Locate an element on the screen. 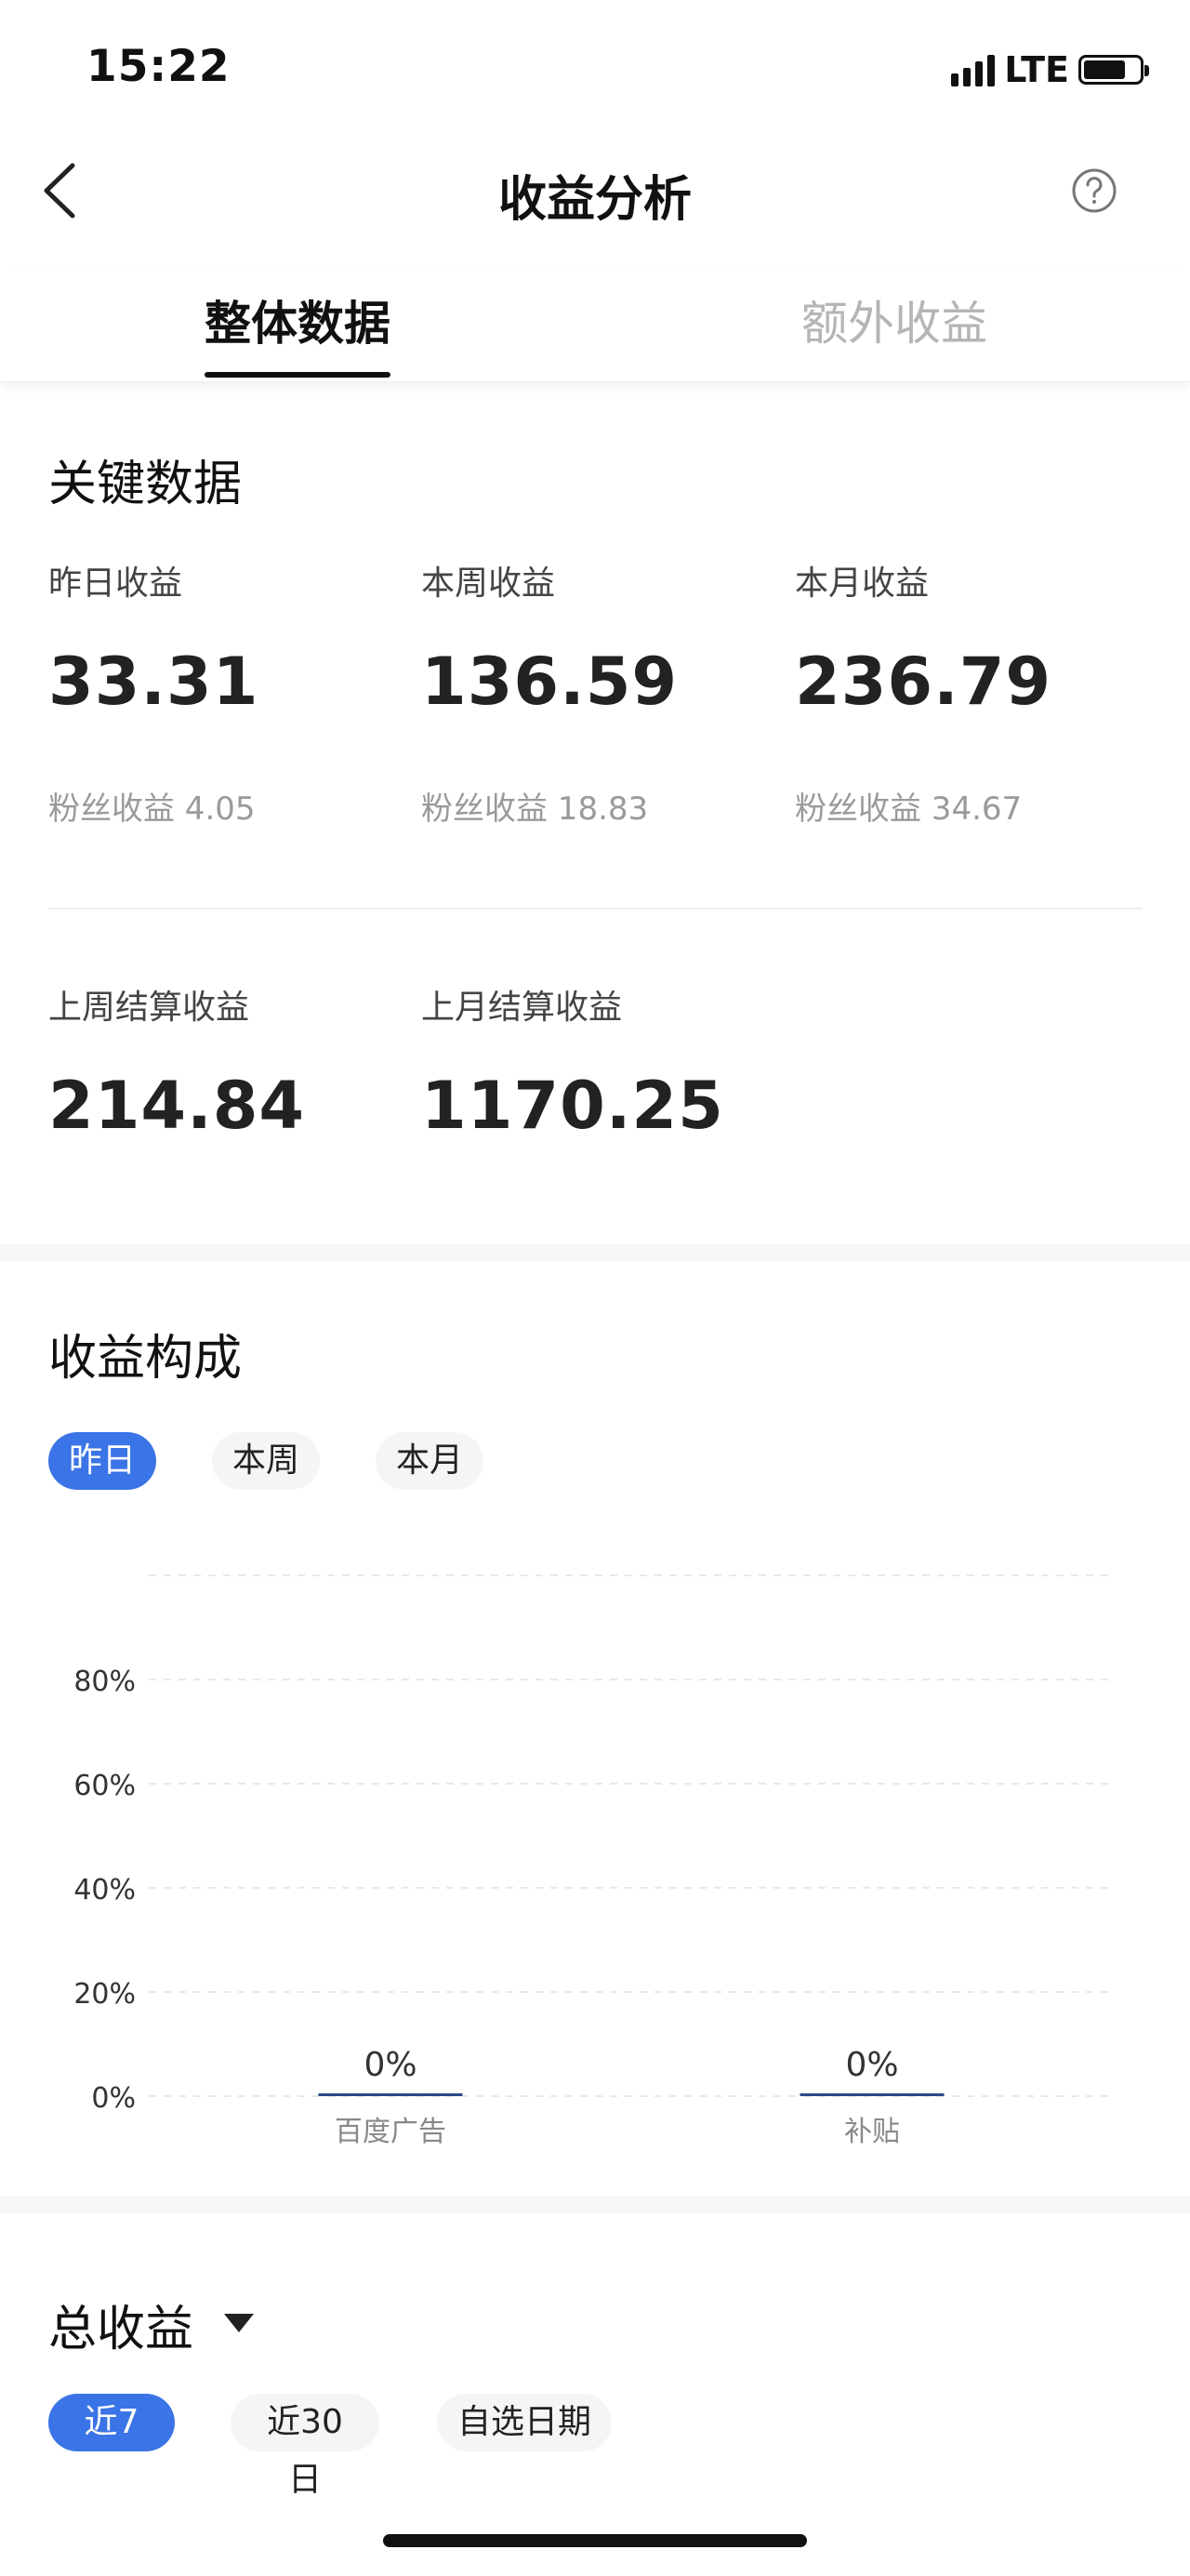 The width and height of the screenshot is (1190, 2576). metric-value-yesterday: 33.31 is located at coordinates (153, 682).